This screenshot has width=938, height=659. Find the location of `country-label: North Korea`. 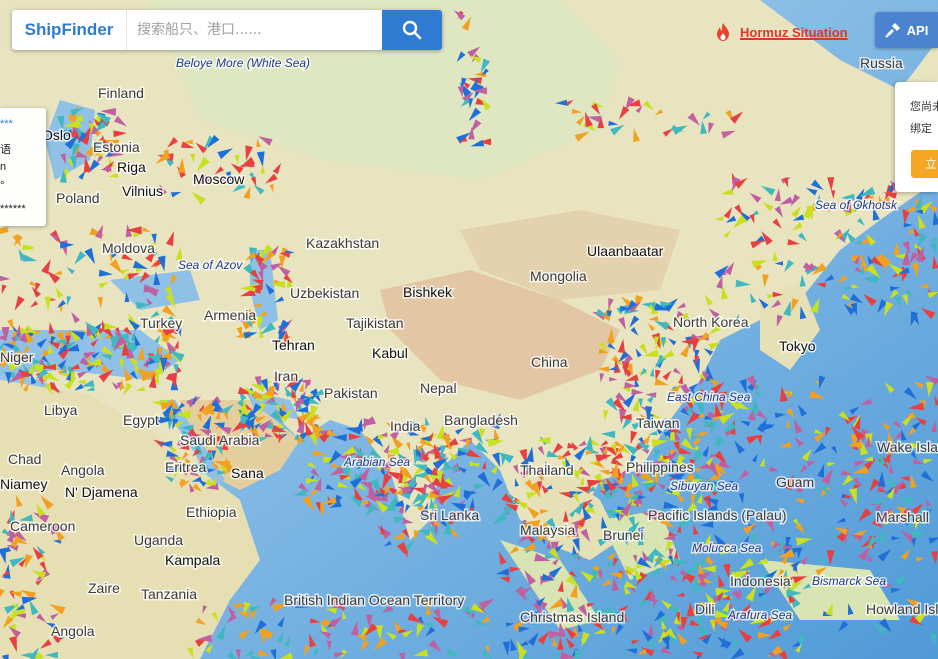

country-label: North Korea is located at coordinates (711, 322).